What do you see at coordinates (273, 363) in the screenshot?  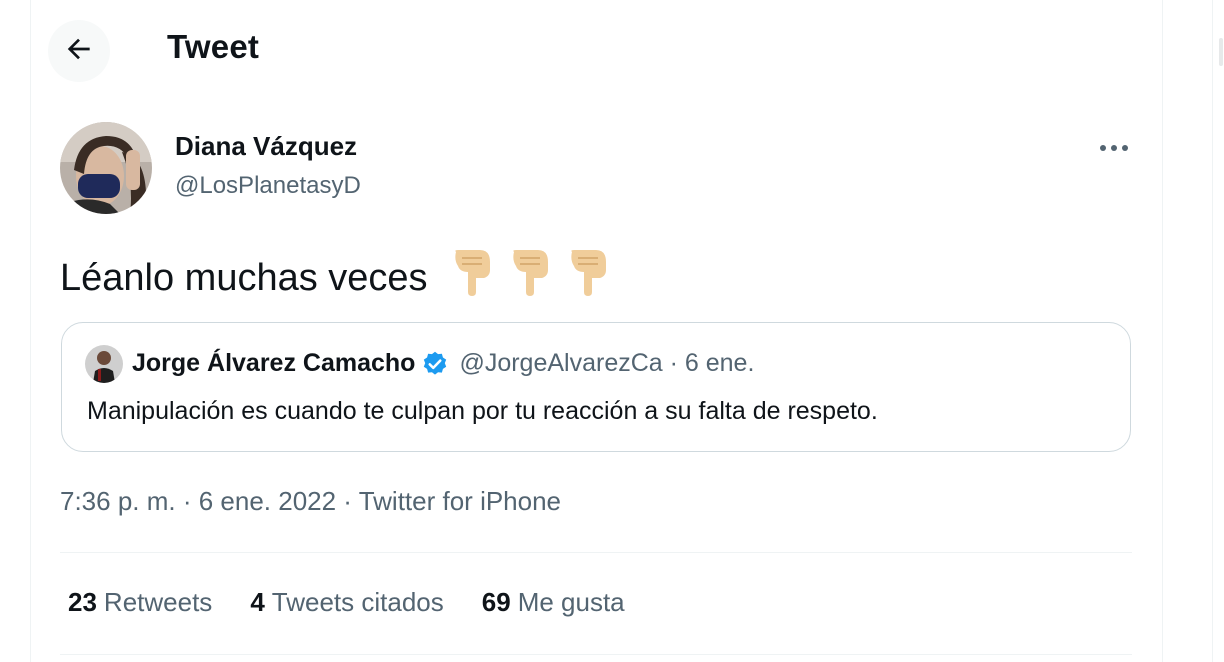 I see `quoted-author-name: Jorge Álvarez Camacho` at bounding box center [273, 363].